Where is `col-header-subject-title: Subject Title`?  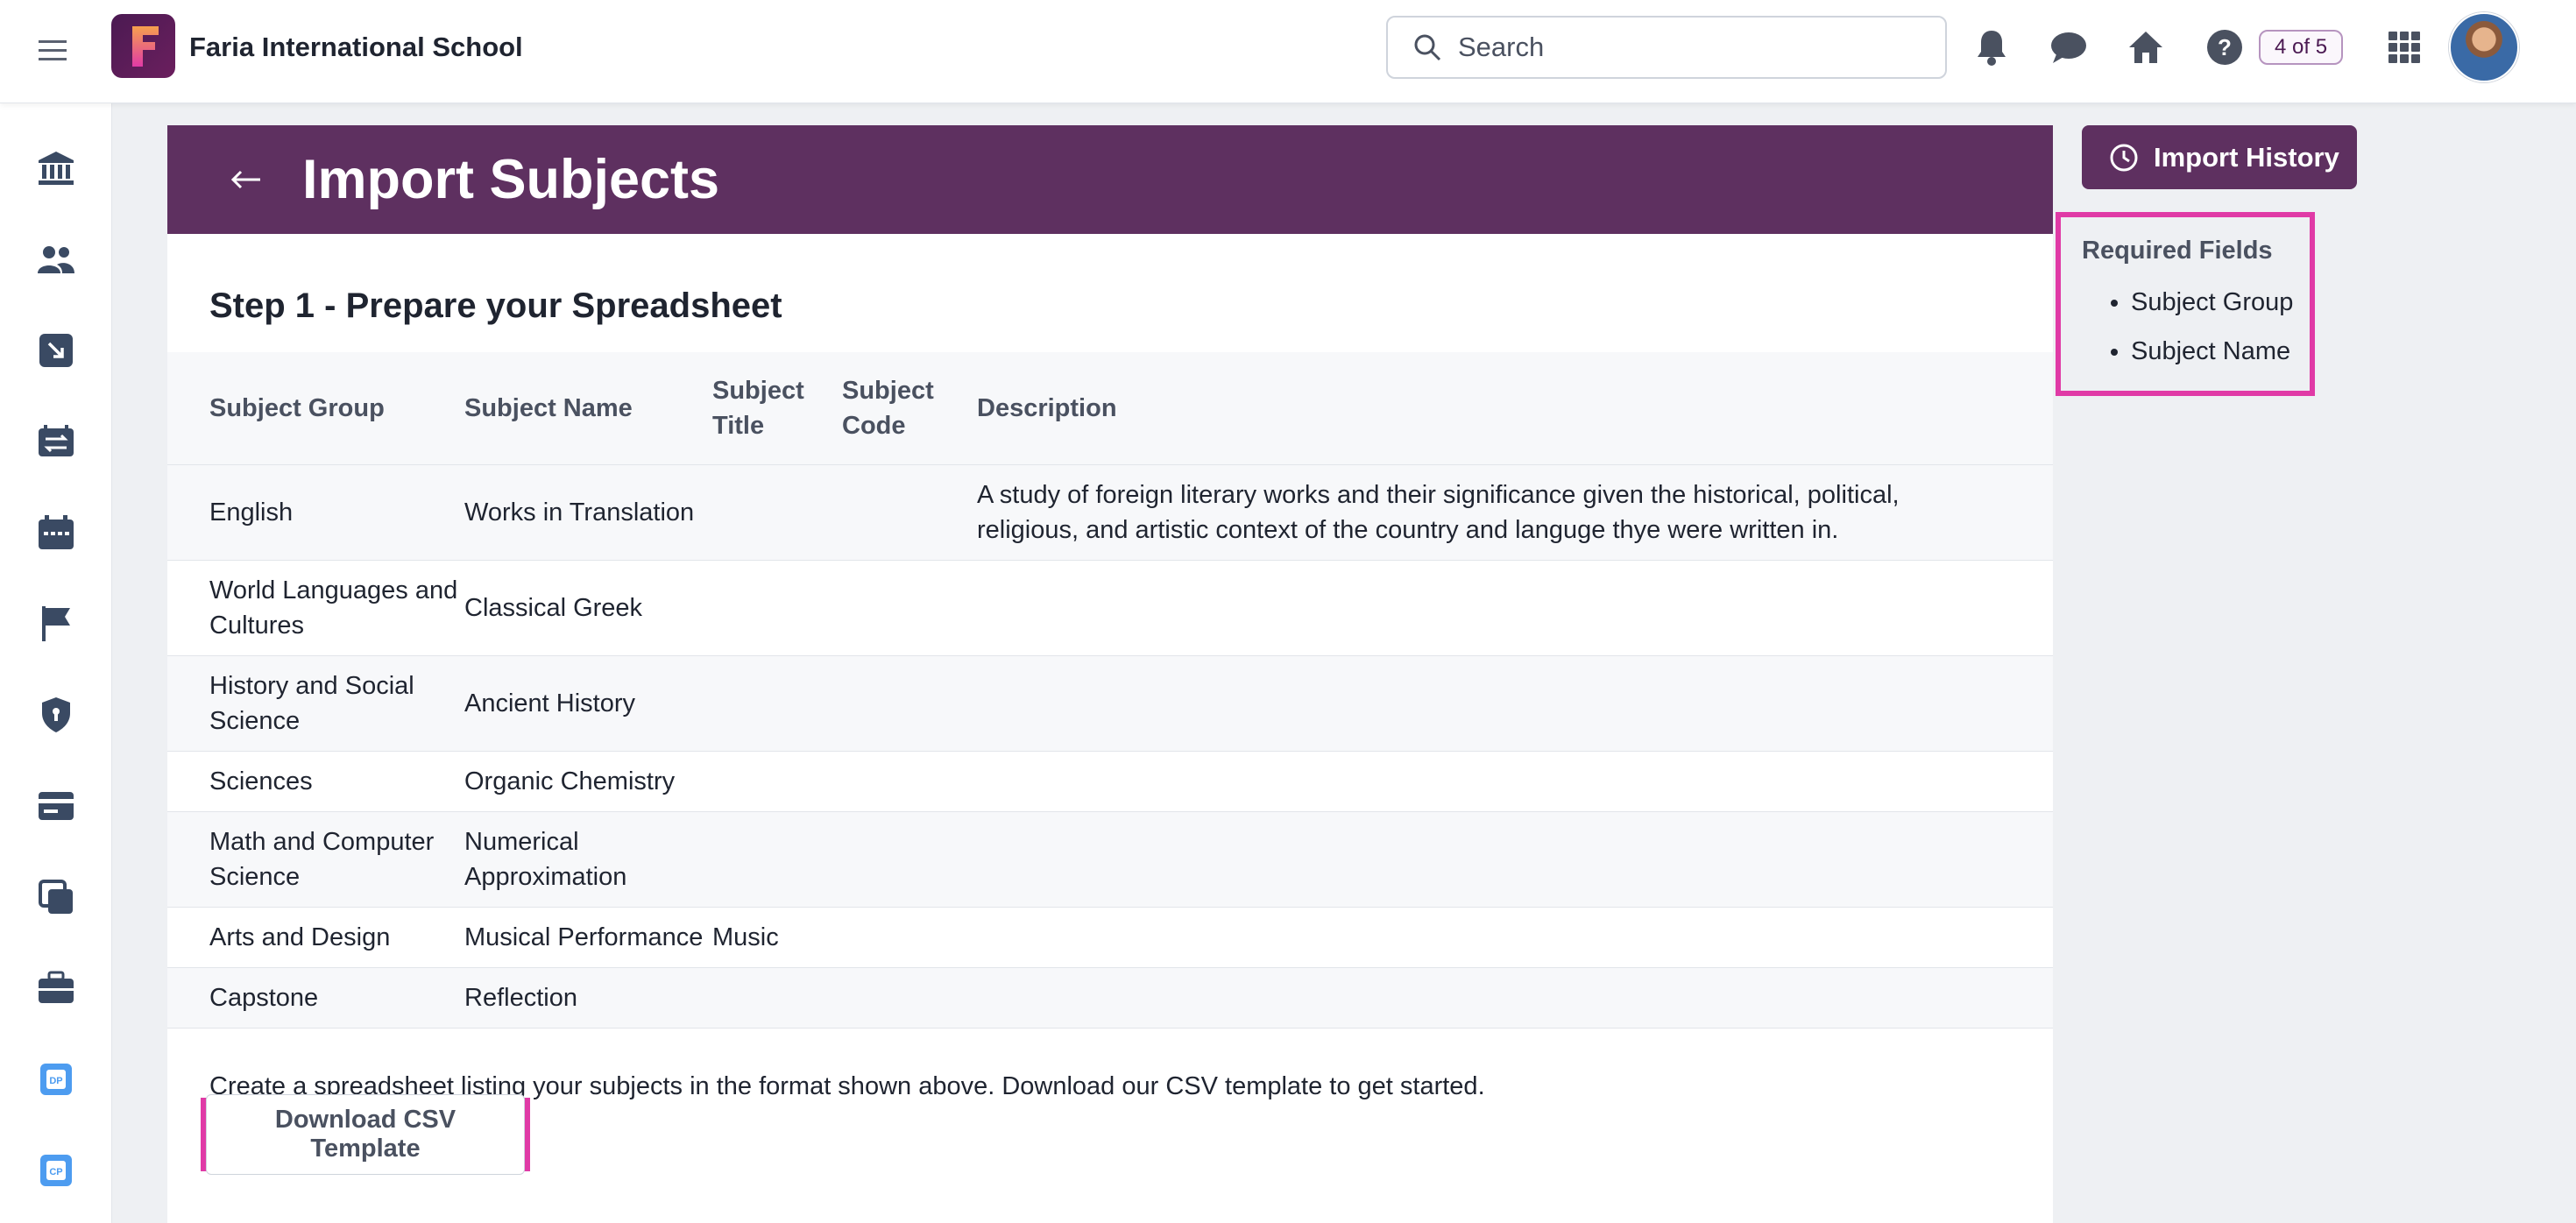 col-header-subject-title: Subject Title is located at coordinates (777, 408).